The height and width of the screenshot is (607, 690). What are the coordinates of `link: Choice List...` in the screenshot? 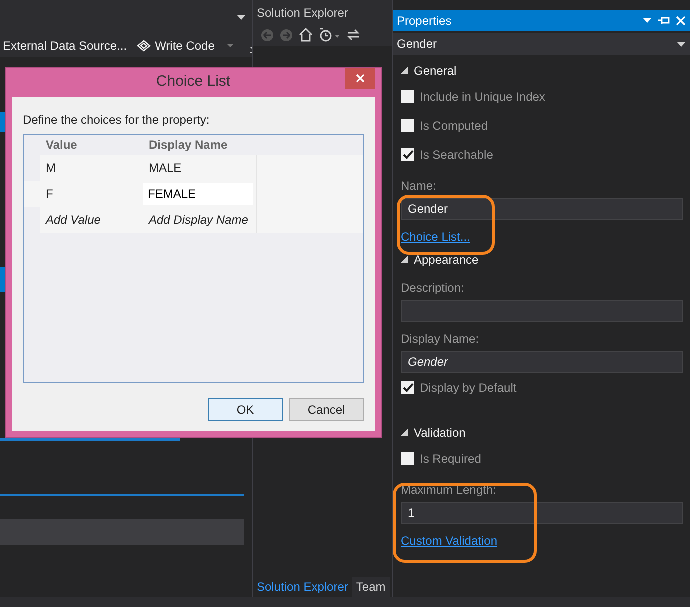 It's located at (435, 237).